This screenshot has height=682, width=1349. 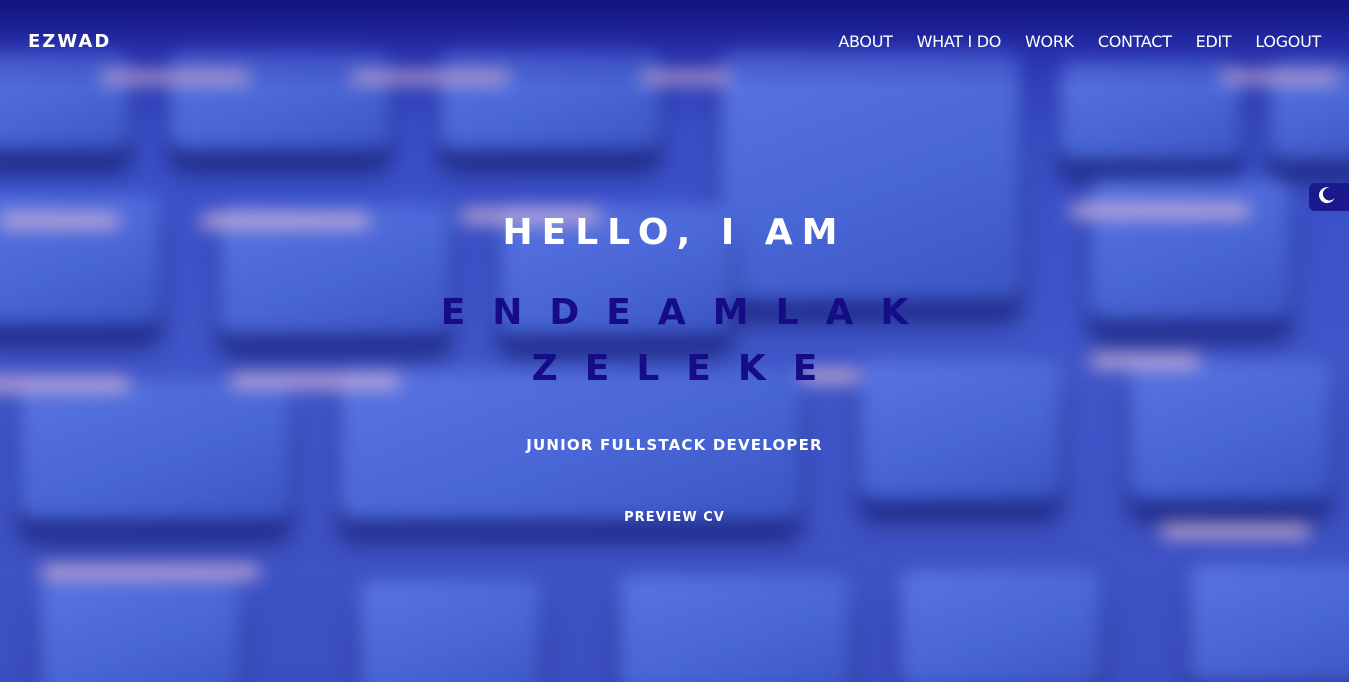 I want to click on hero-greeting: HELLO, I AM, so click(x=674, y=232).